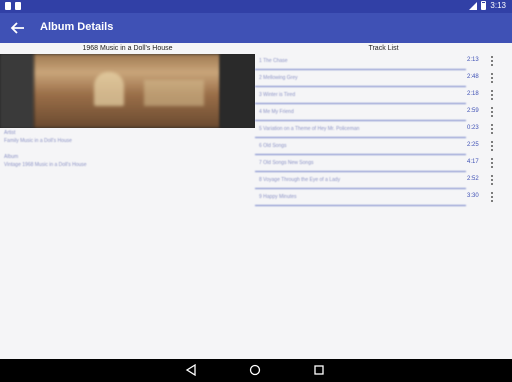  I want to click on track-duration: 2:18, so click(473, 94).